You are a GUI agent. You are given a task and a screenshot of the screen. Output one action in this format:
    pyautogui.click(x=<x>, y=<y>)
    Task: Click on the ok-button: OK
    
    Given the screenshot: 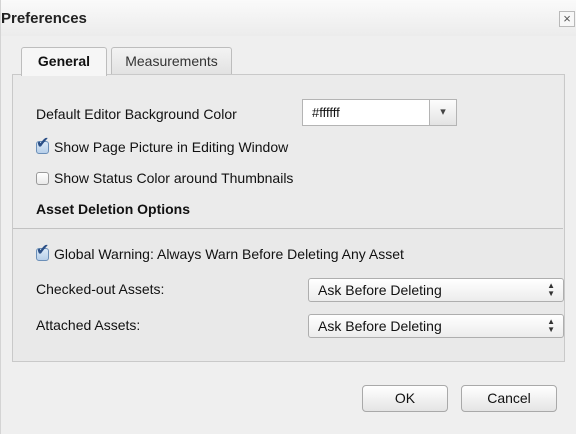 What is the action you would take?
    pyautogui.click(x=405, y=398)
    